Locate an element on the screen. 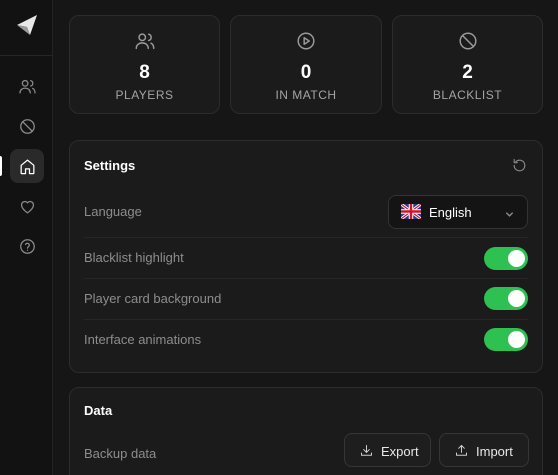 The width and height of the screenshot is (558, 475). language-value: English is located at coordinates (450, 212).